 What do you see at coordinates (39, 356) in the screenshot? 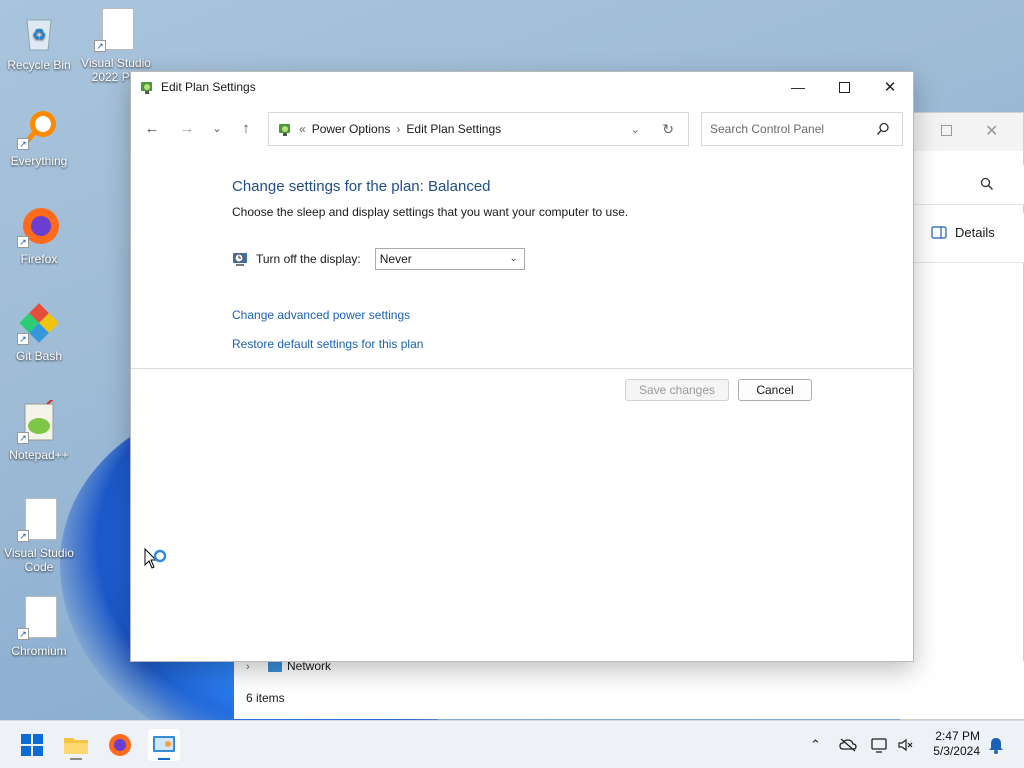
I see `desktop-icon-label: Git Bash` at bounding box center [39, 356].